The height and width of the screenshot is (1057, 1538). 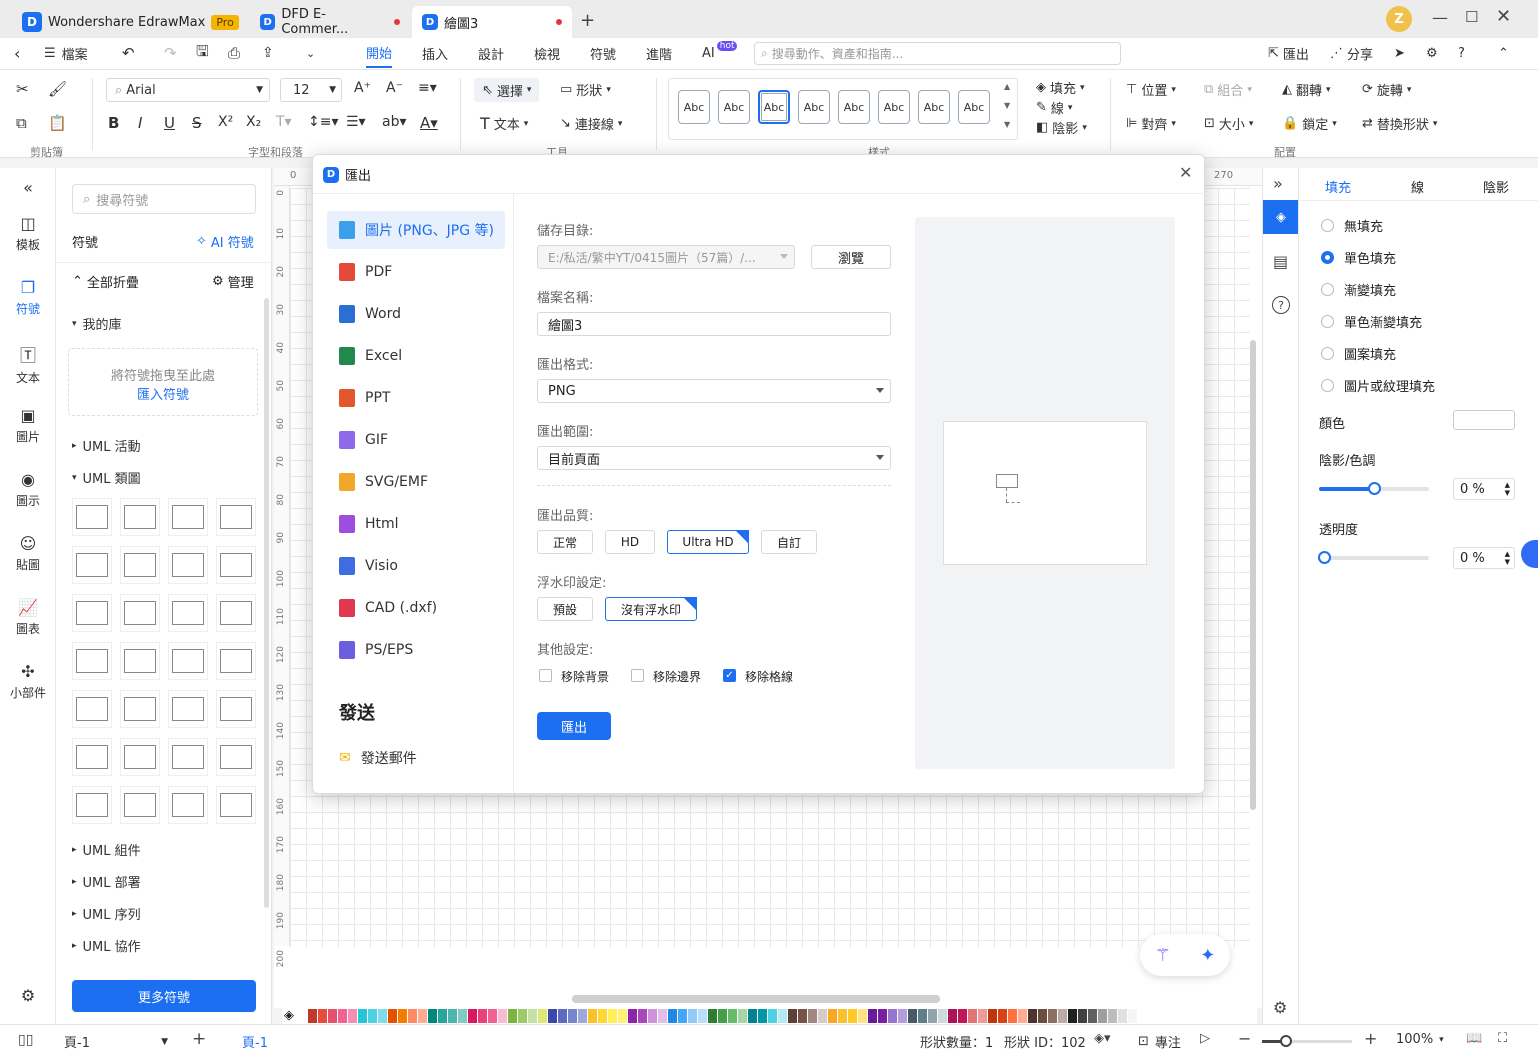 What do you see at coordinates (106, 477) in the screenshot?
I see `library-uml-class: ▾ UML 類圖` at bounding box center [106, 477].